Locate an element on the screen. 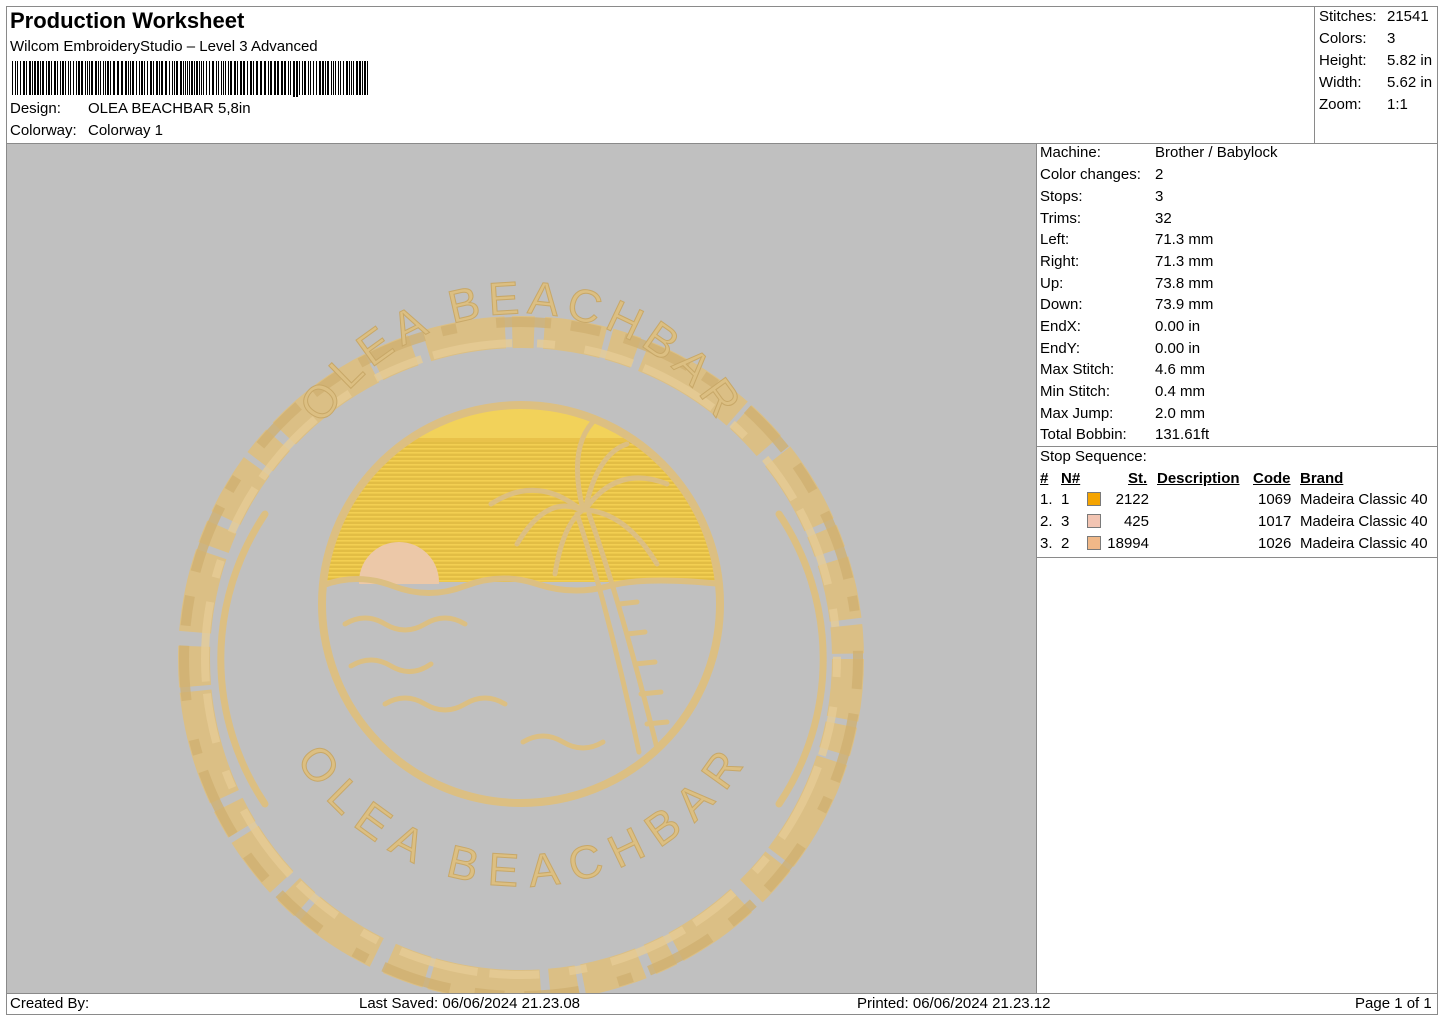 This screenshot has height=1021, width=1445. stat-value: 21541 is located at coordinates (1408, 16).